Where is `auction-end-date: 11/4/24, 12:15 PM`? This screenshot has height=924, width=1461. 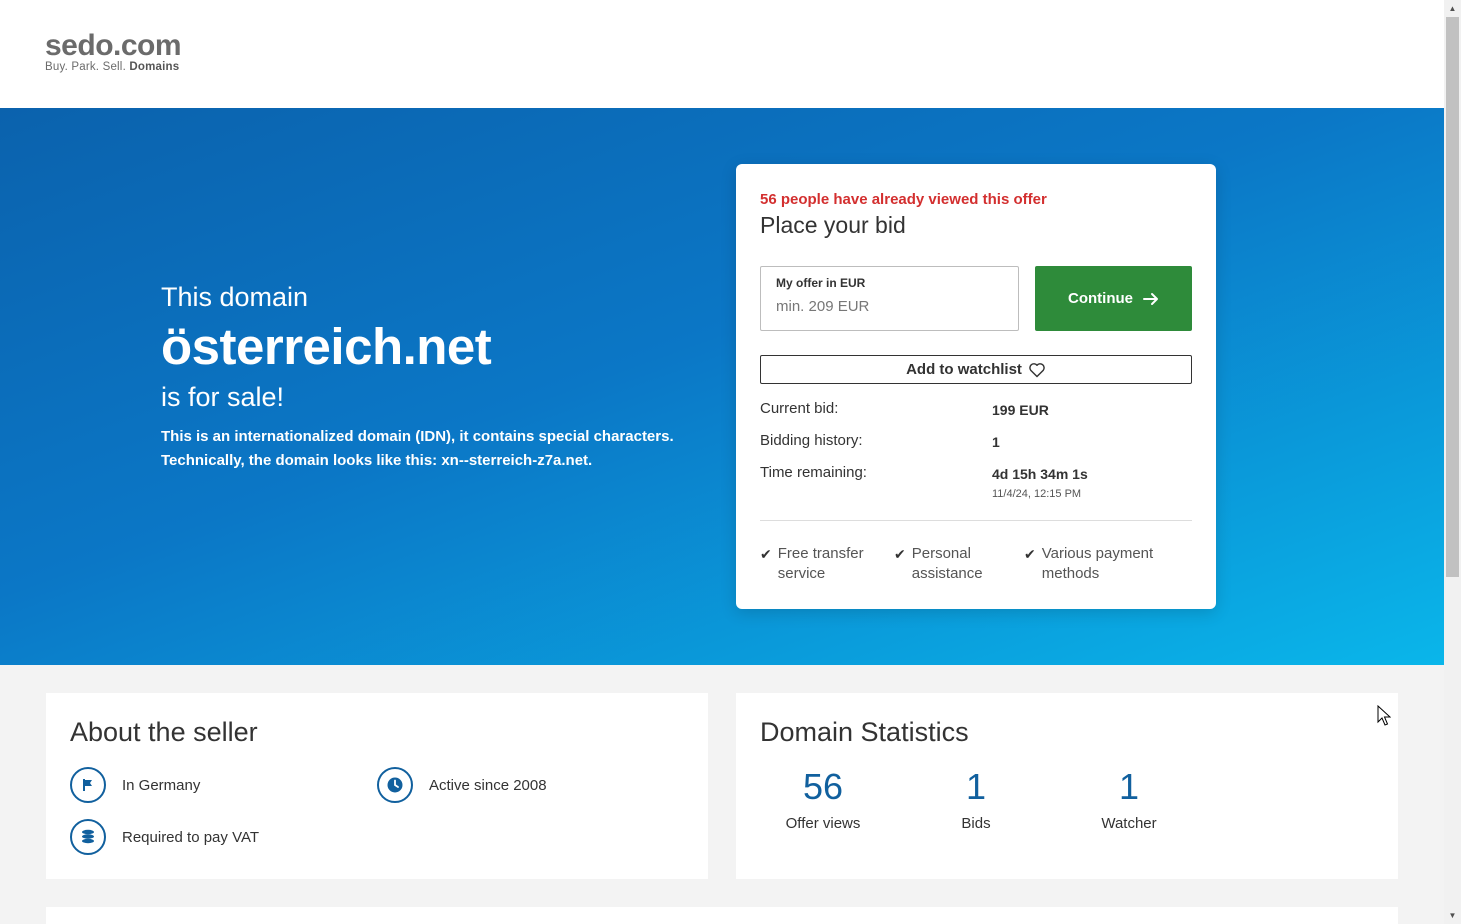
auction-end-date: 11/4/24, 12:15 PM is located at coordinates (1037, 494).